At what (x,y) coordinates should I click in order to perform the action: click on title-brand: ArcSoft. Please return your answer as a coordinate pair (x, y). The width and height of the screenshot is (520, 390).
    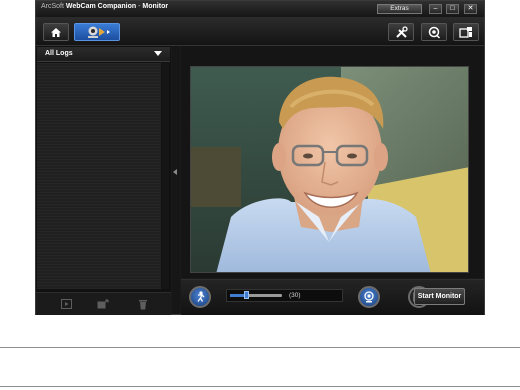
    Looking at the image, I should click on (52, 6).